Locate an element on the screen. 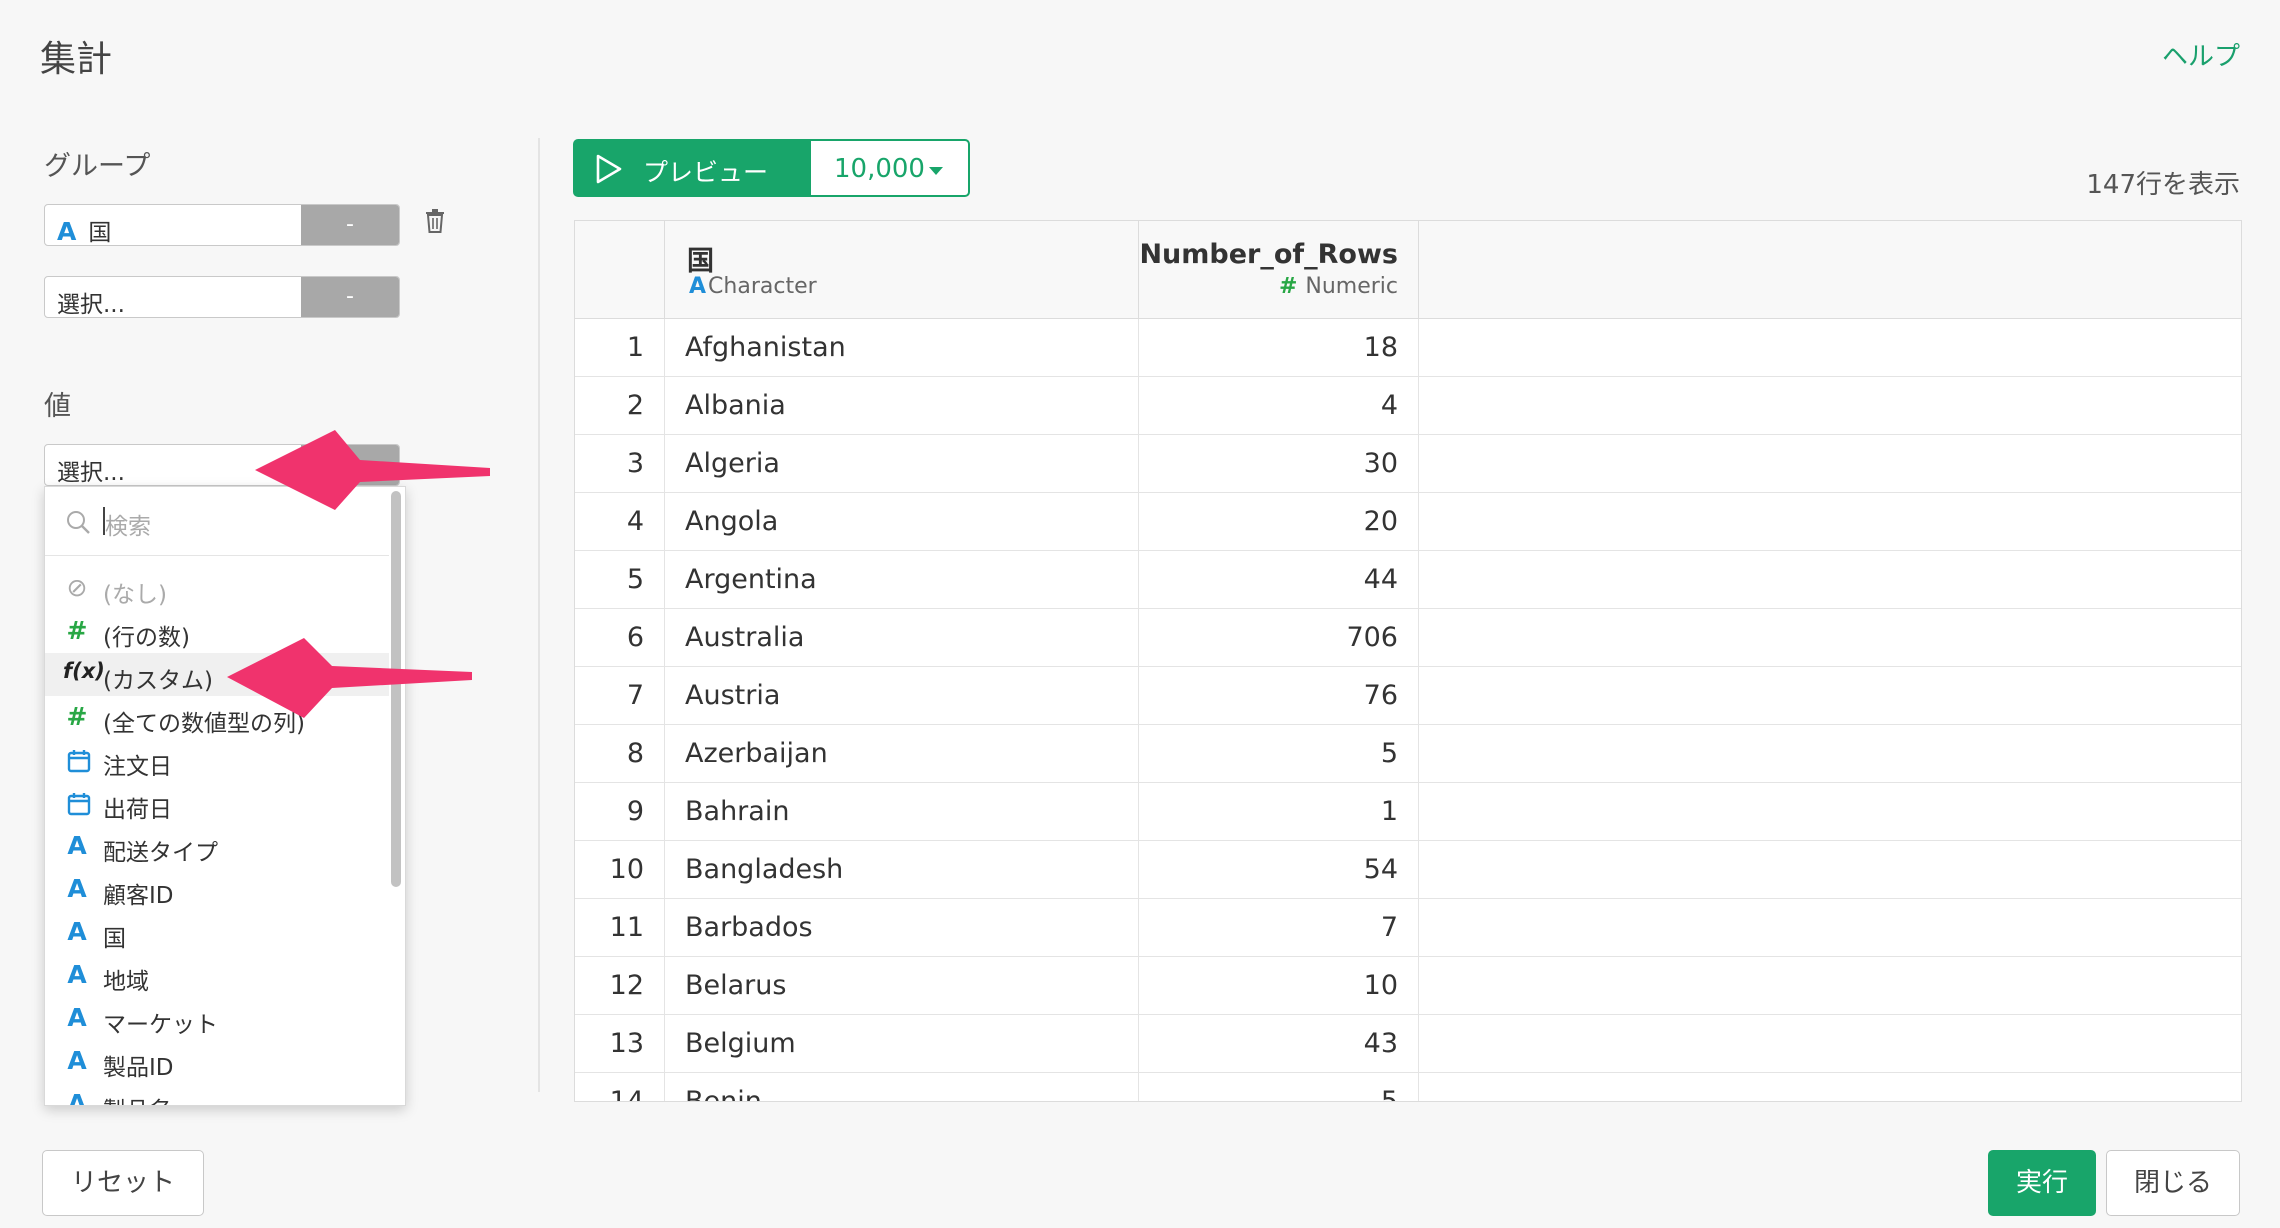 This screenshot has width=2280, height=1228. country-cell: Albania is located at coordinates (902, 406).